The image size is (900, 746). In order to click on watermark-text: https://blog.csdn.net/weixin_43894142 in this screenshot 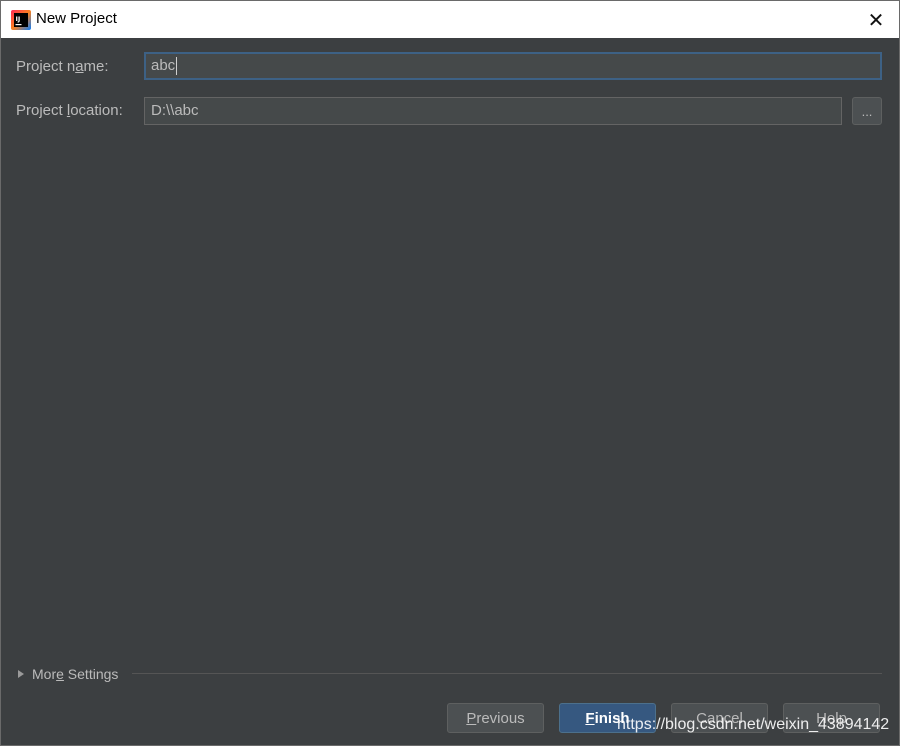, I will do `click(753, 724)`.